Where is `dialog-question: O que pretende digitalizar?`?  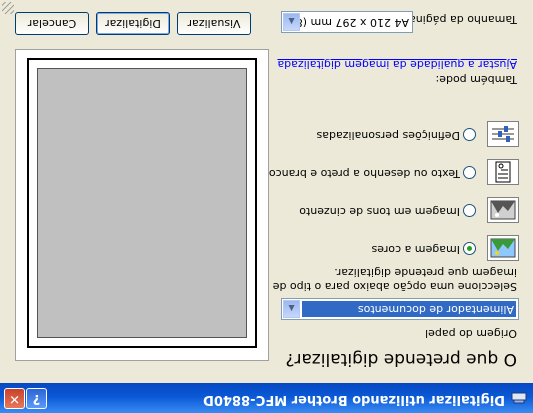 dialog-question: O que pretende digitalizar? is located at coordinates (401, 359).